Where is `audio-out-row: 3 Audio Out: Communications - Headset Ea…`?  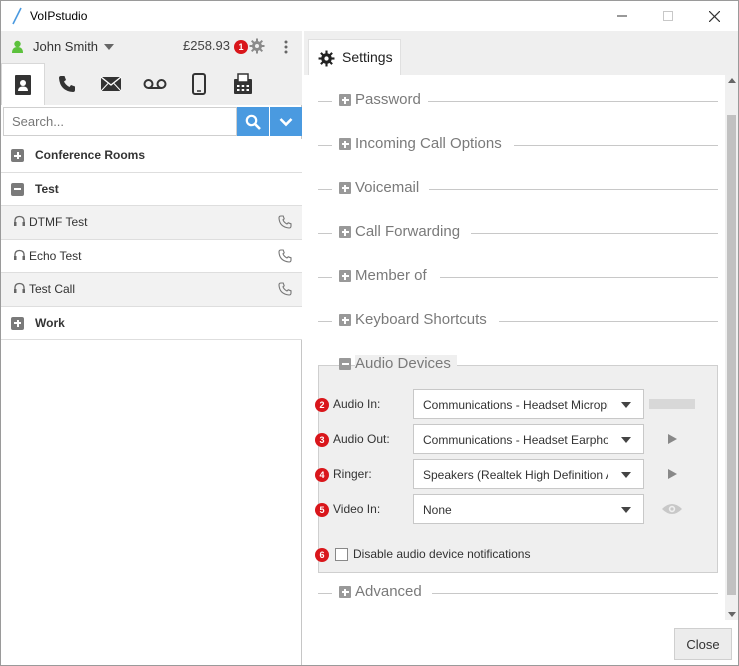
audio-out-row: 3 Audio Out: Communications - Headset Ea… is located at coordinates (517, 440).